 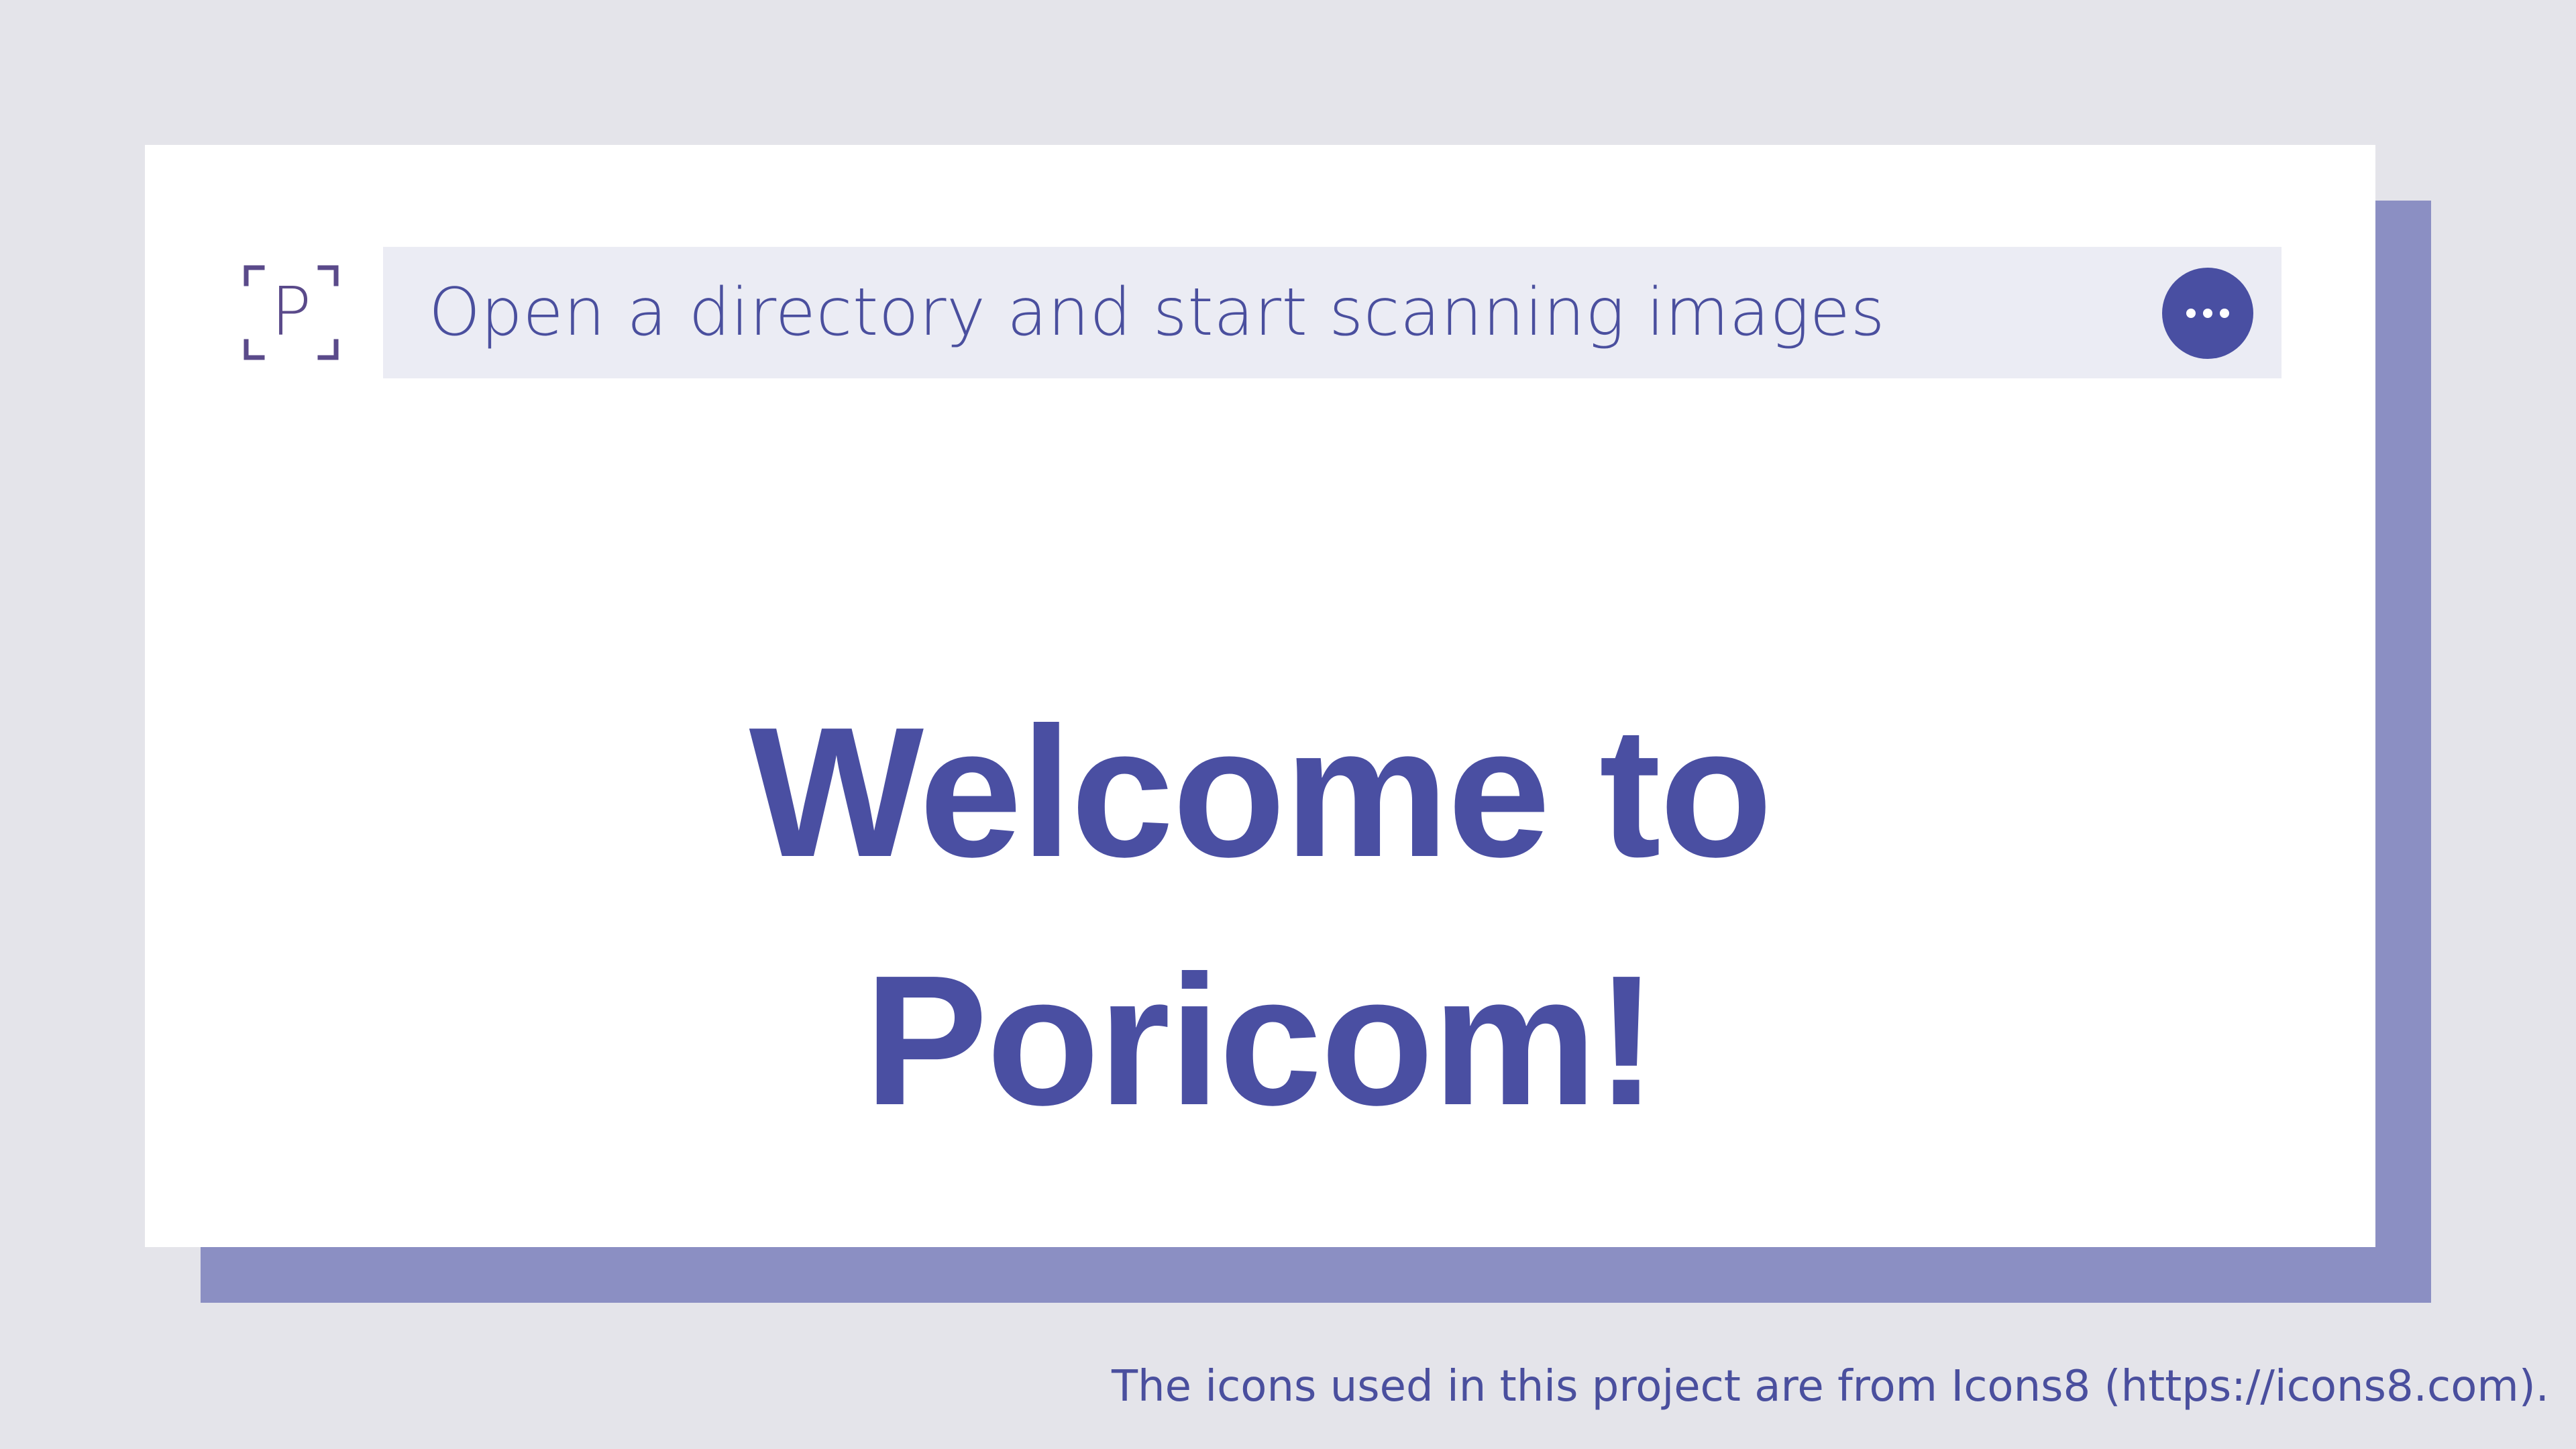 I want to click on poricom-logo-icon: P, so click(x=291, y=312).